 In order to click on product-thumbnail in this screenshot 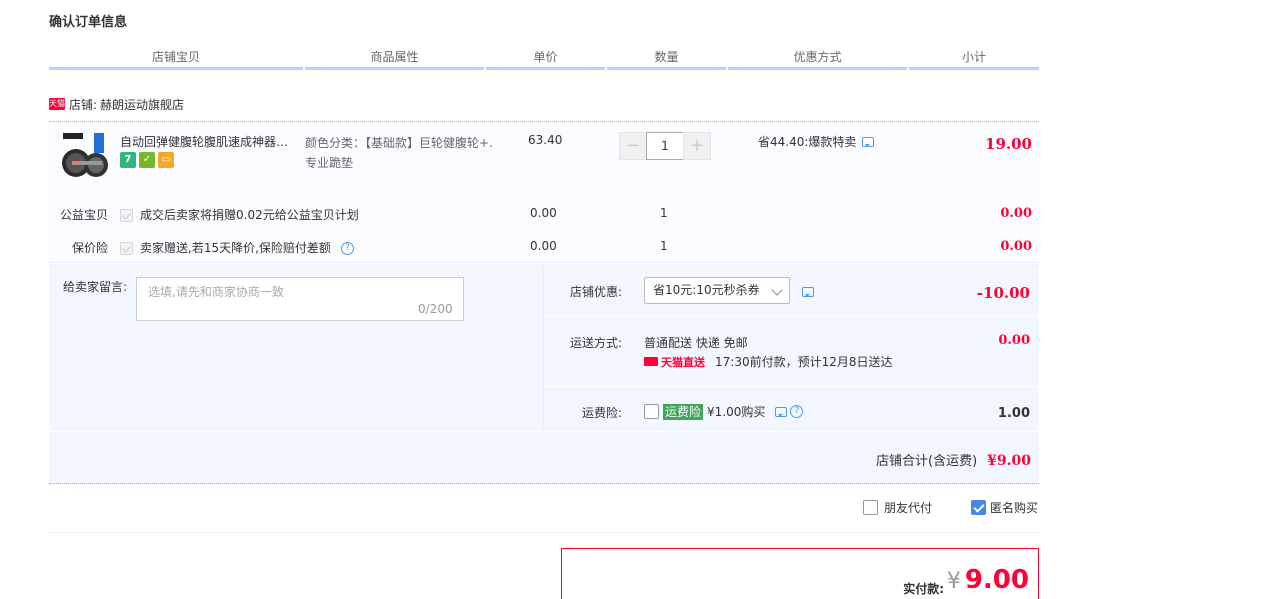, I will do `click(85, 156)`.